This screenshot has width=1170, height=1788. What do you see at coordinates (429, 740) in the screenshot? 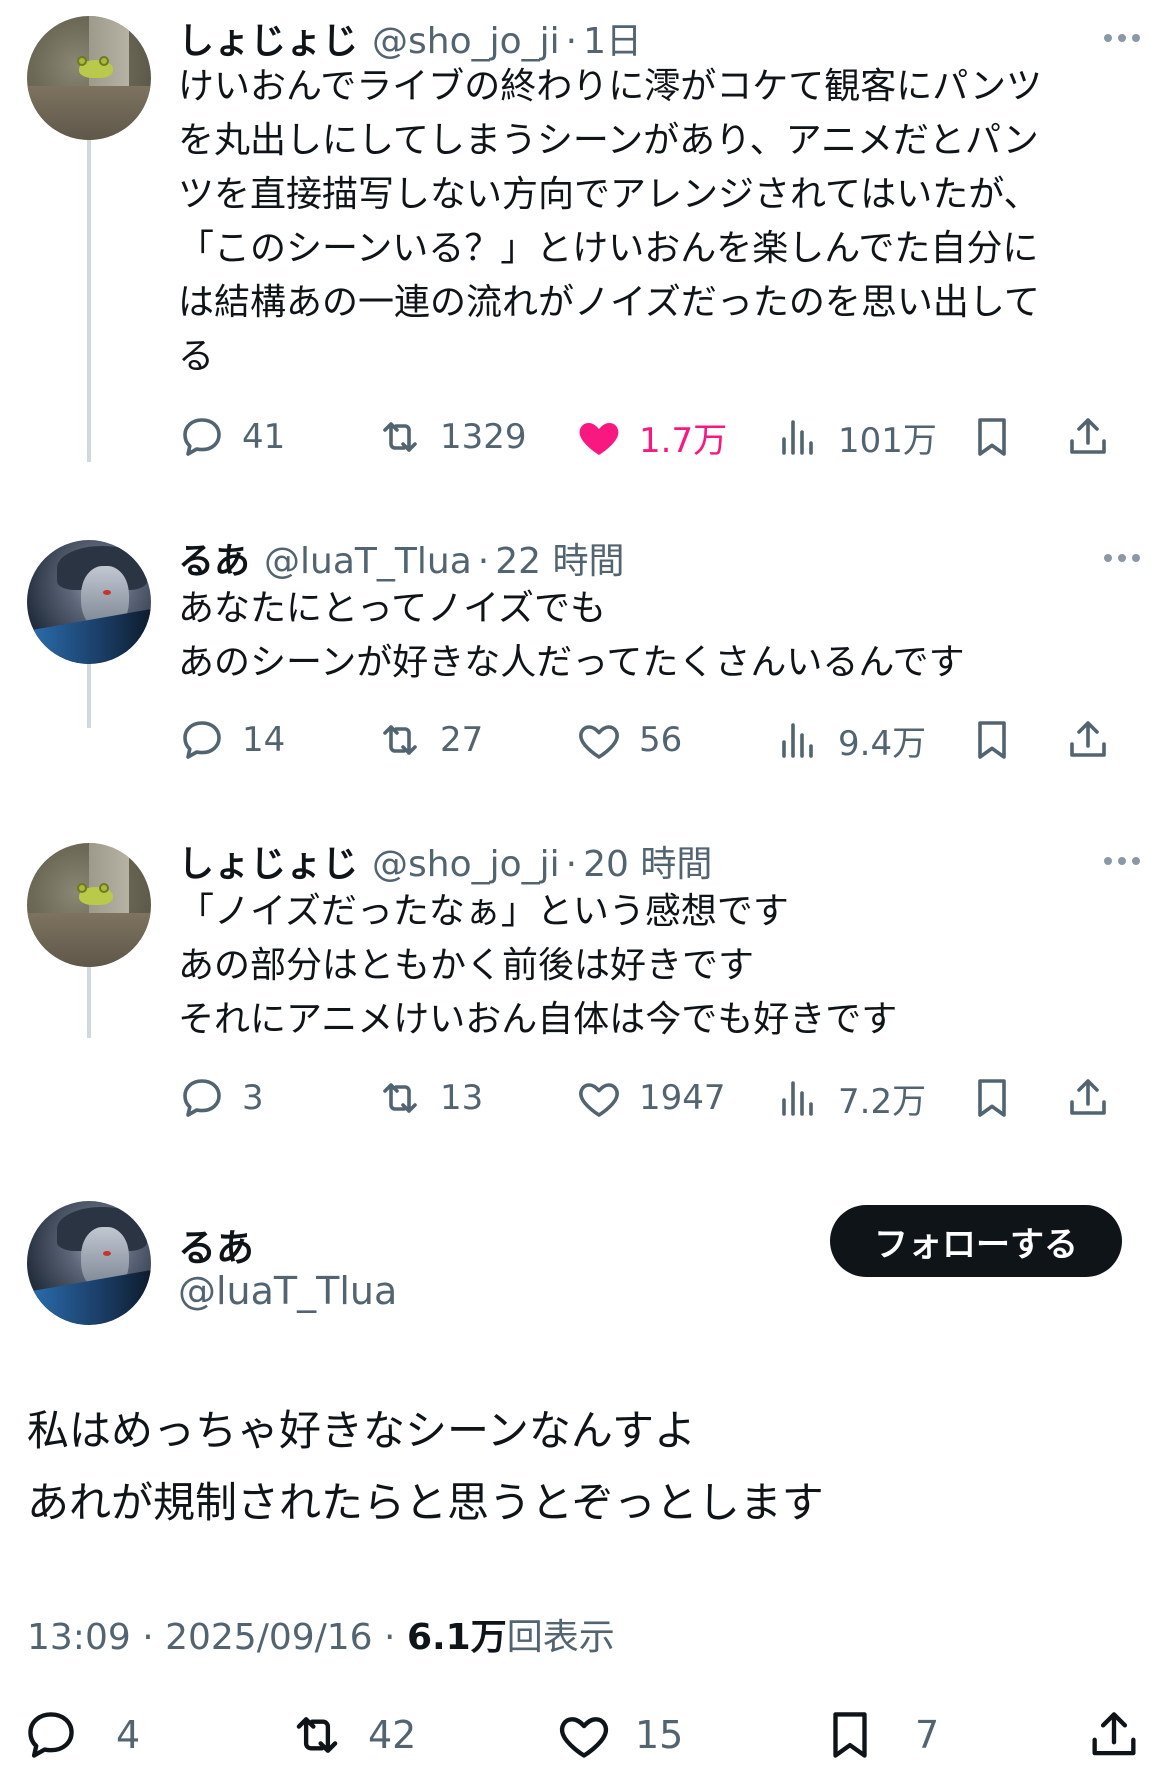
I see `retweet-button: 27` at bounding box center [429, 740].